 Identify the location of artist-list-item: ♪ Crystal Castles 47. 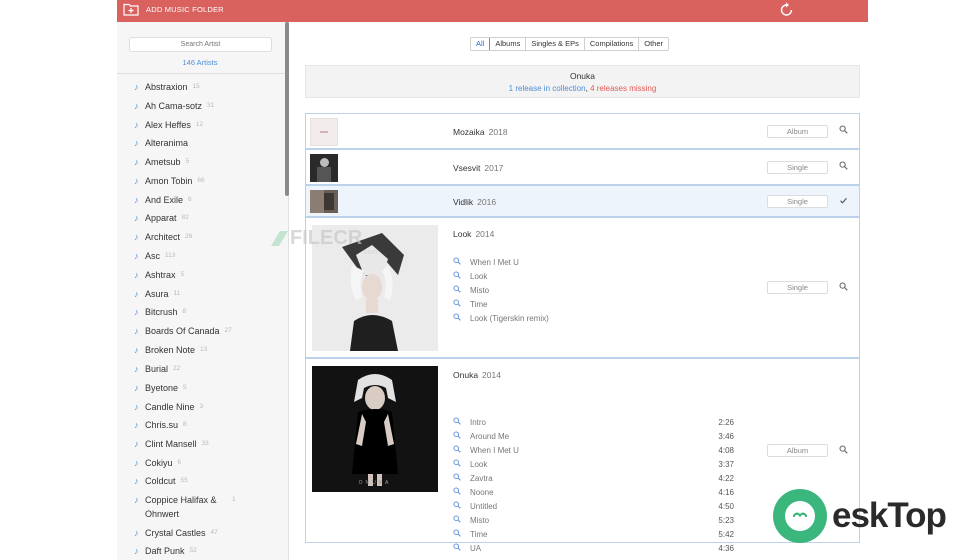
(176, 533).